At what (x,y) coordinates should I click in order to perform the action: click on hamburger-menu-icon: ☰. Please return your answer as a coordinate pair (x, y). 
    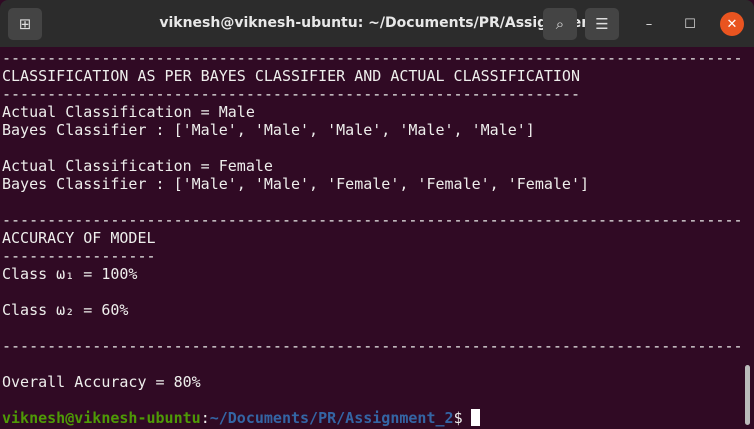
    Looking at the image, I should click on (602, 24).